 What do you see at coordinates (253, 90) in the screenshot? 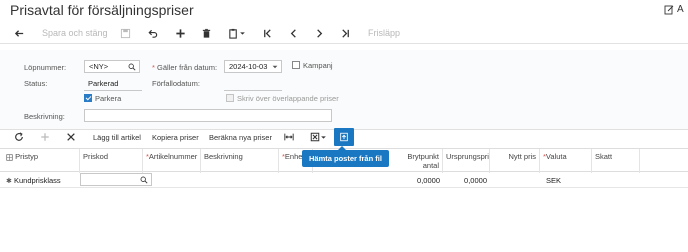
I see `forfallodatum-underline` at bounding box center [253, 90].